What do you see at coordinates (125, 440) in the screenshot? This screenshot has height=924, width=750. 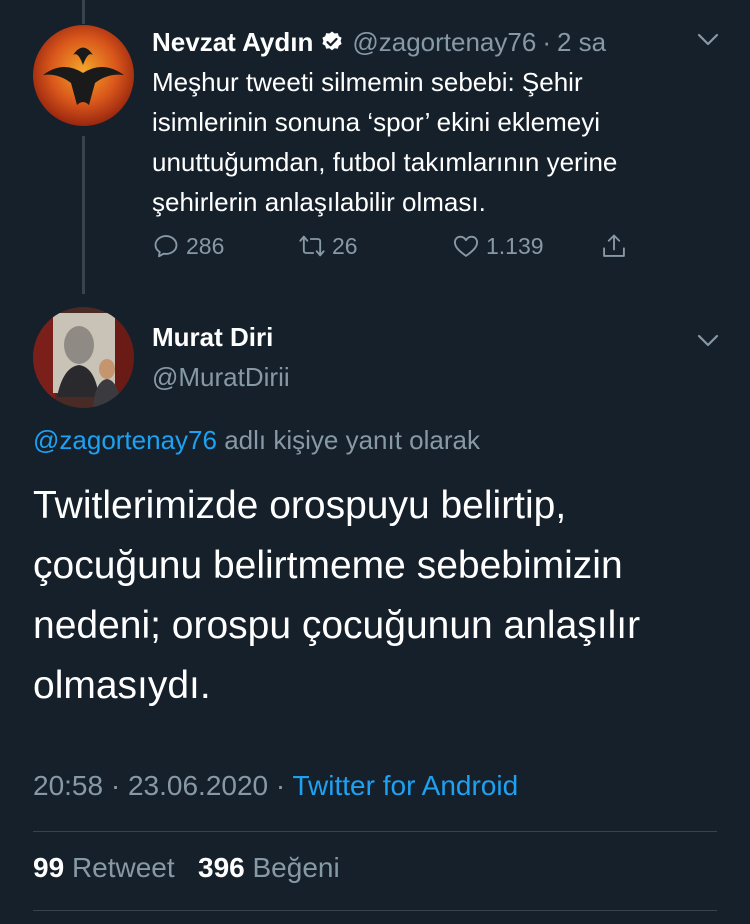 I see `reply-to-handle-link: @zagortenay76` at bounding box center [125, 440].